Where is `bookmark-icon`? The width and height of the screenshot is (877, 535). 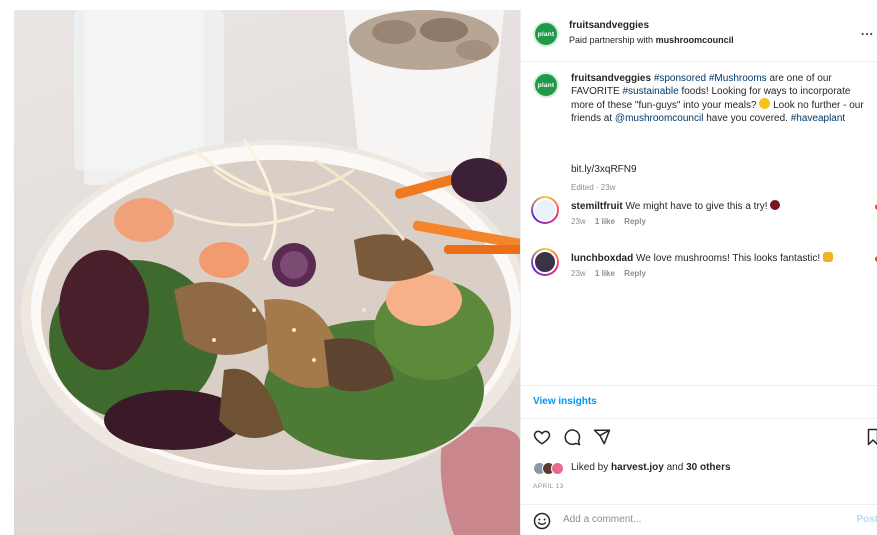 bookmark-icon is located at coordinates (871, 437).